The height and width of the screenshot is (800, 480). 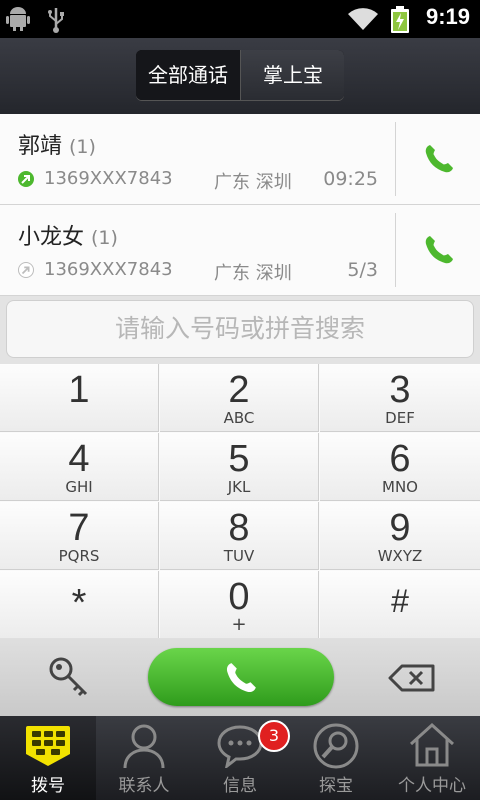 What do you see at coordinates (79, 467) in the screenshot?
I see `key-4: 4 GHI` at bounding box center [79, 467].